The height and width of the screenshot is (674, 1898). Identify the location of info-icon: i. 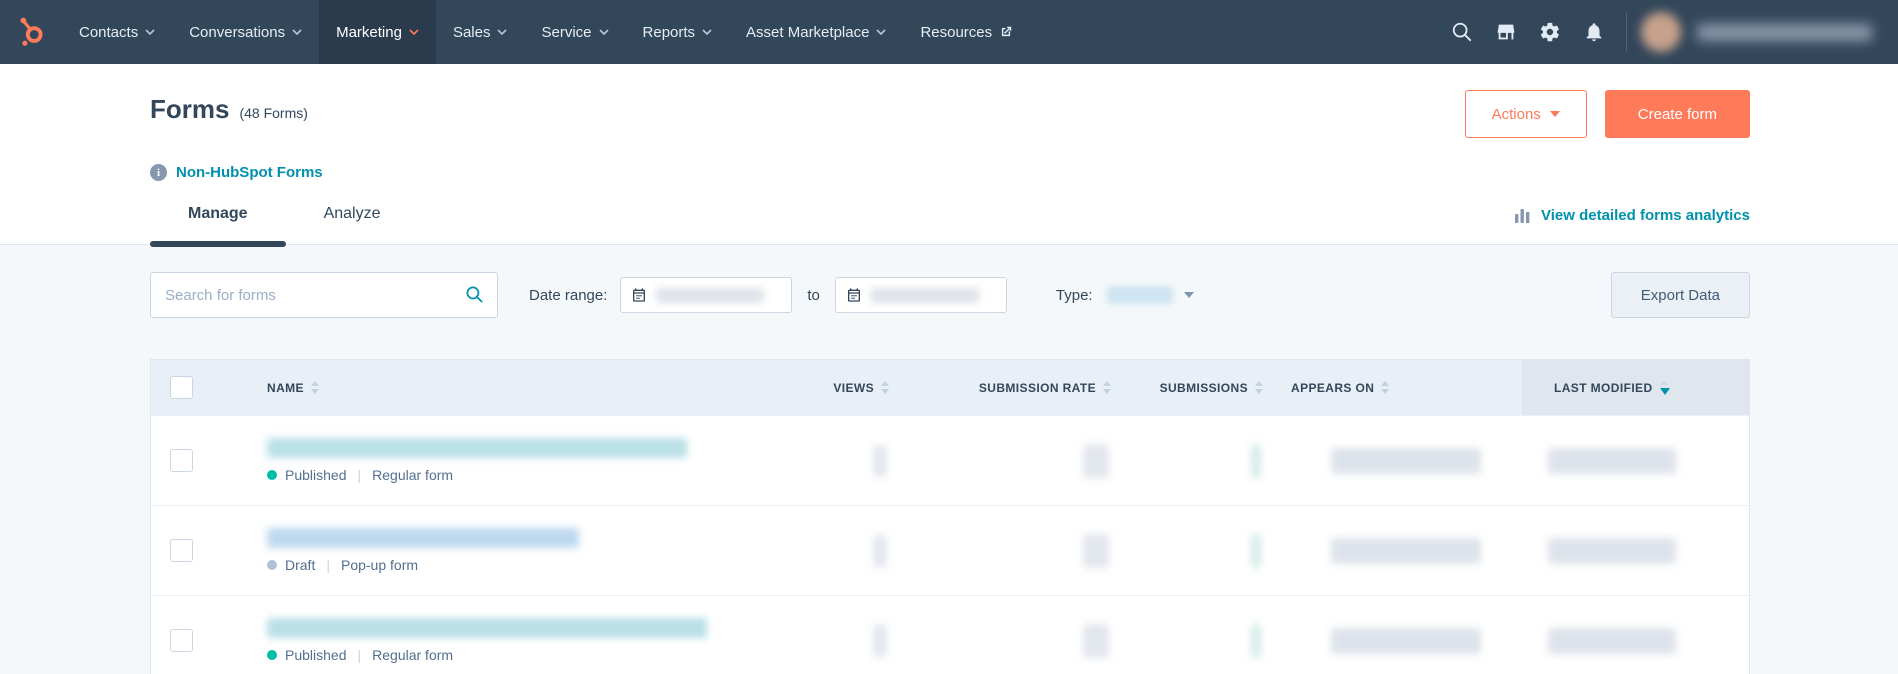
(158, 172).